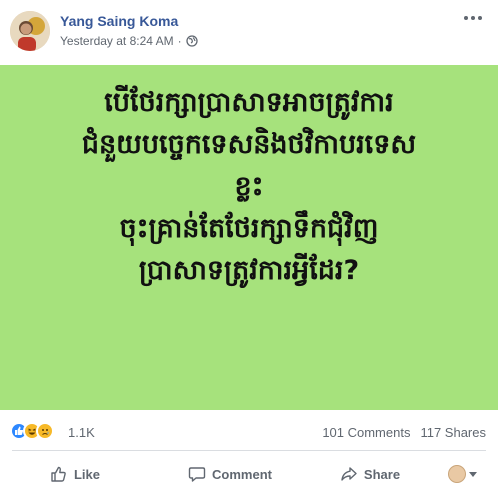 The width and height of the screenshot is (498, 494). Describe the element at coordinates (58, 474) in the screenshot. I see `thumbs-up-icon` at that location.